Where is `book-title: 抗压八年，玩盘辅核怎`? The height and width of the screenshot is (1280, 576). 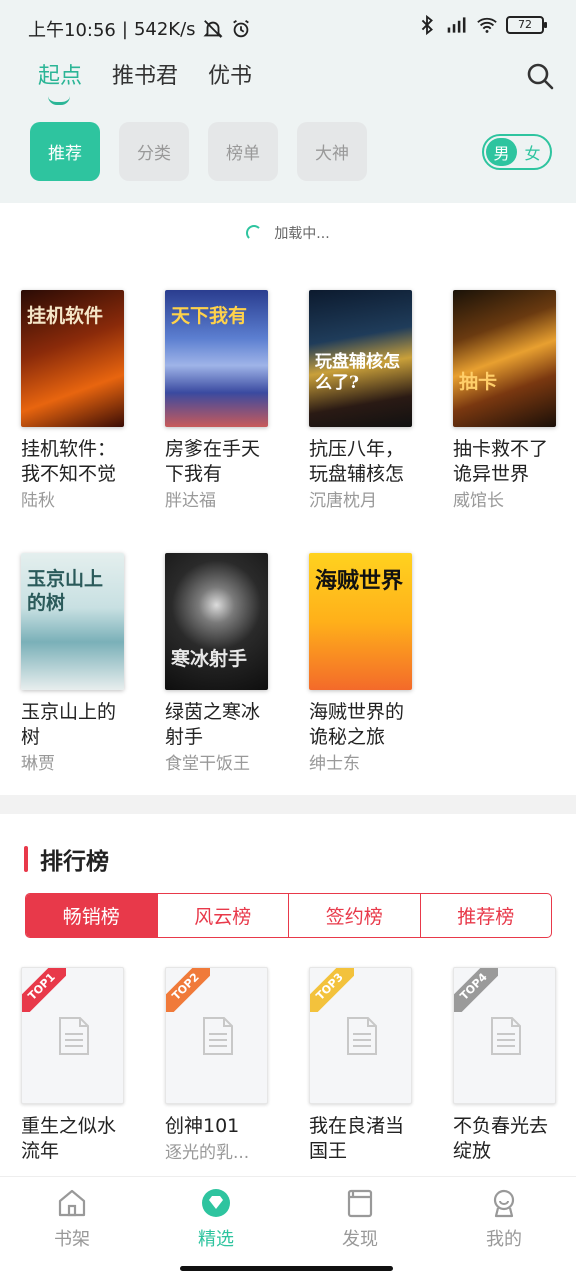 book-title: 抗压八年，玩盘辅核怎 is located at coordinates (361, 462).